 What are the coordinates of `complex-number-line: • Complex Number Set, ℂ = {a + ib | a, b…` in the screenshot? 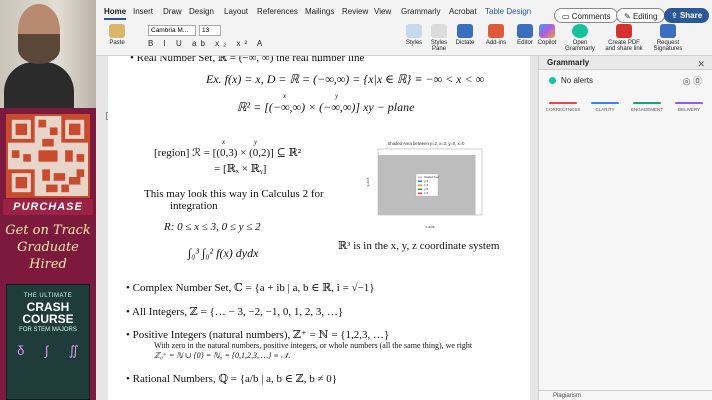 It's located at (250, 288).